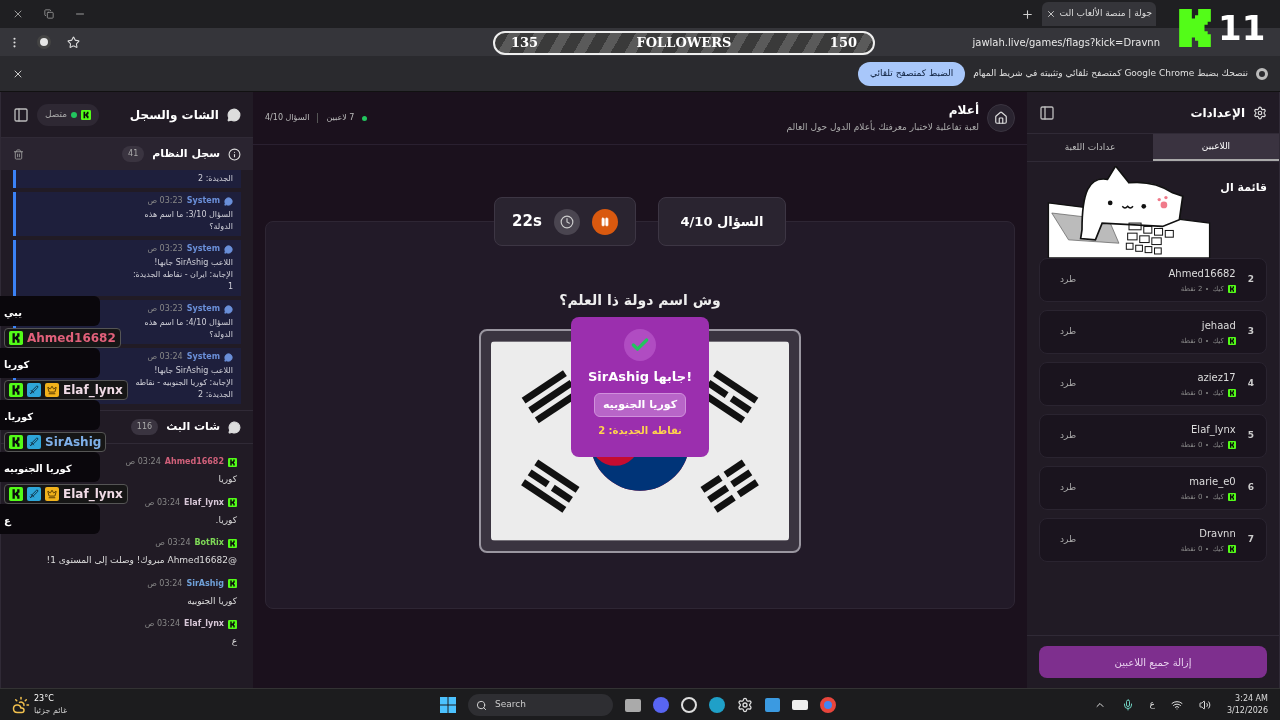 The height and width of the screenshot is (720, 1280). What do you see at coordinates (1217, 533) in the screenshot?
I see `player-name: Dravnn` at bounding box center [1217, 533].